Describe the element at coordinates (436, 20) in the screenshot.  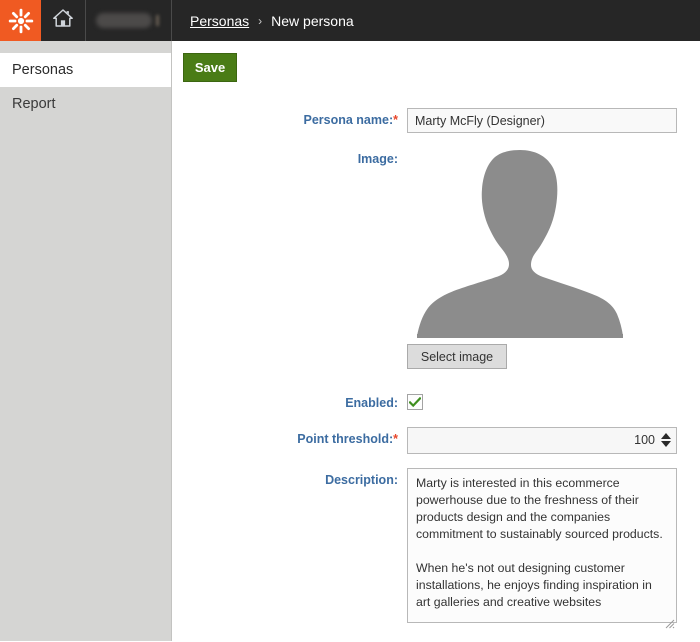
I see `breadcrumb: Personas › New persona` at that location.